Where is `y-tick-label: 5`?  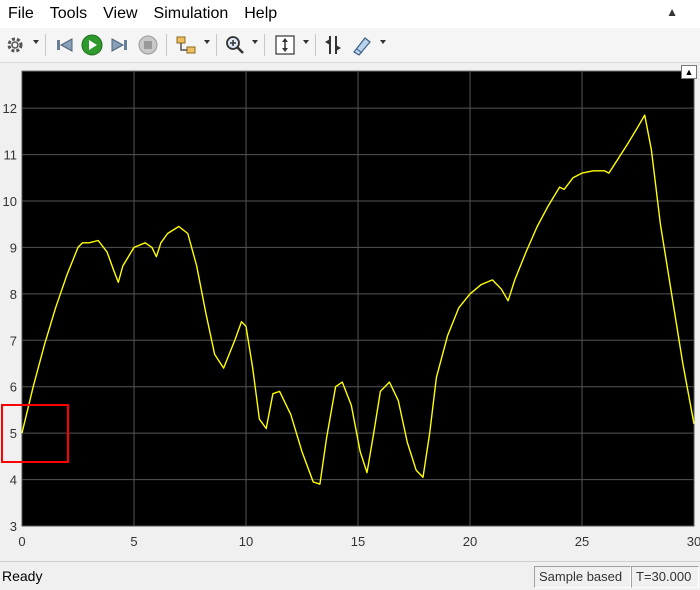
y-tick-label: 5 is located at coordinates (13, 433).